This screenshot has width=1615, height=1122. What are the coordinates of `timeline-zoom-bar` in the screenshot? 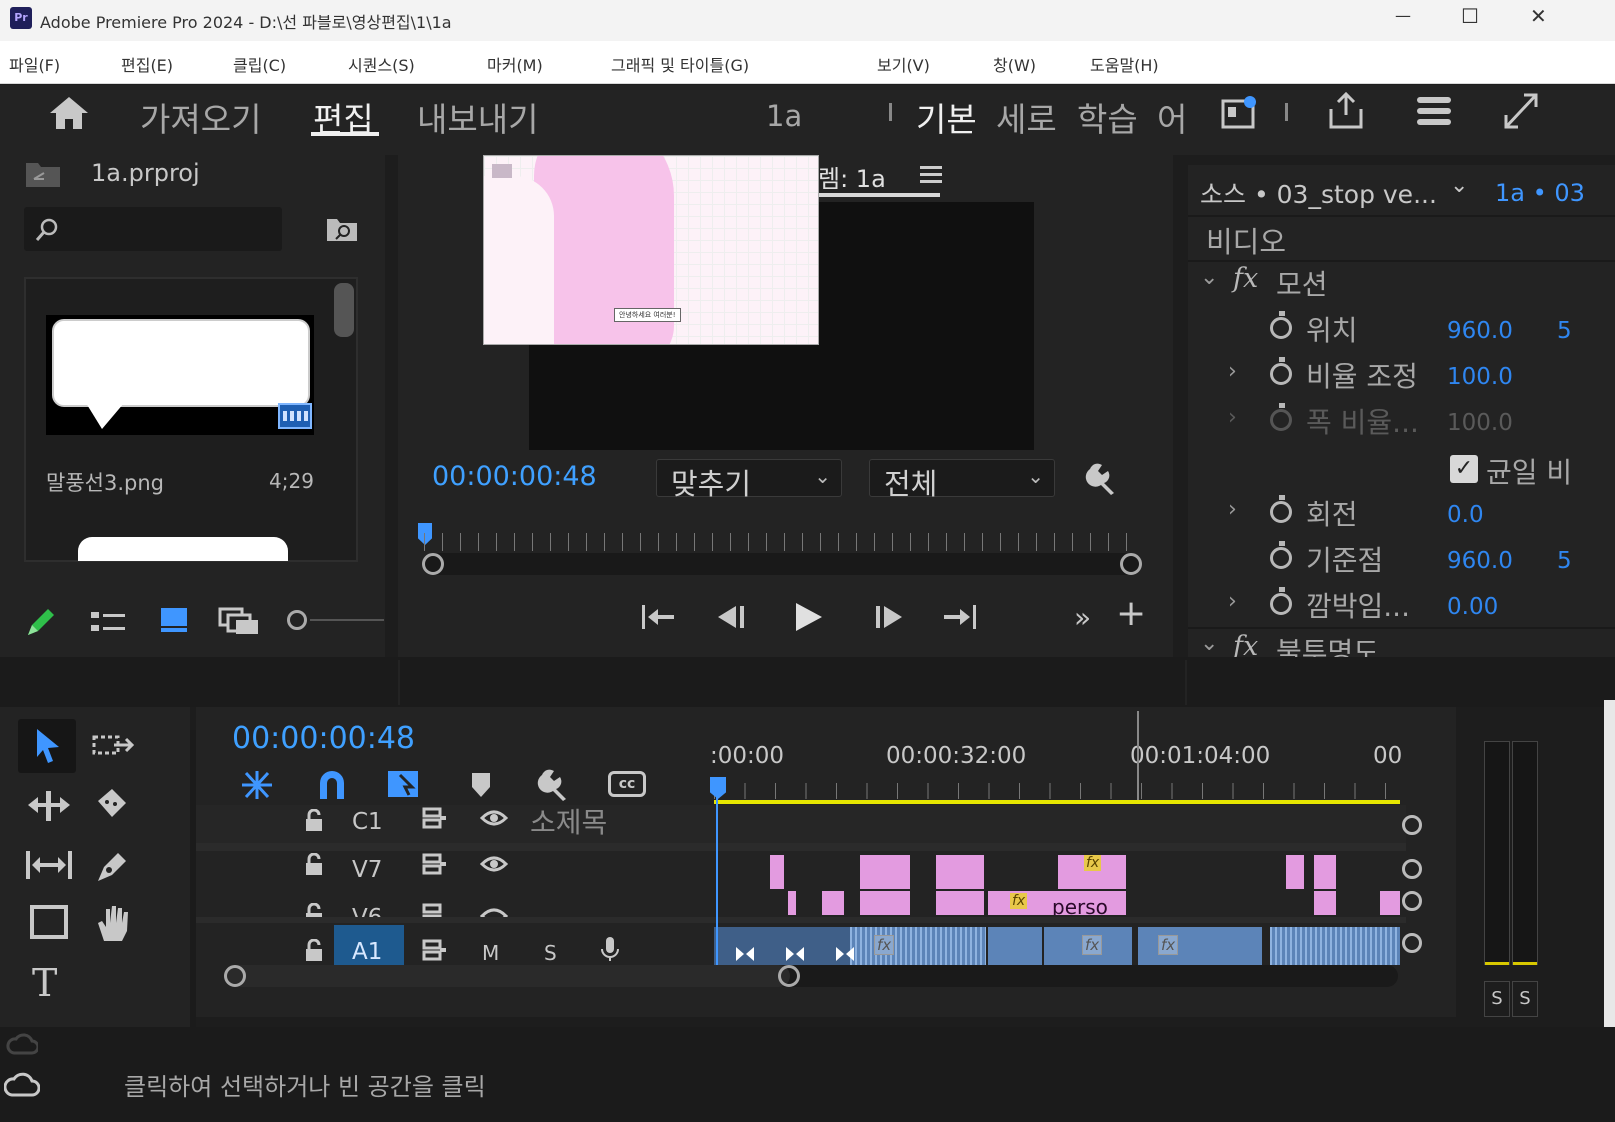 It's located at (811, 976).